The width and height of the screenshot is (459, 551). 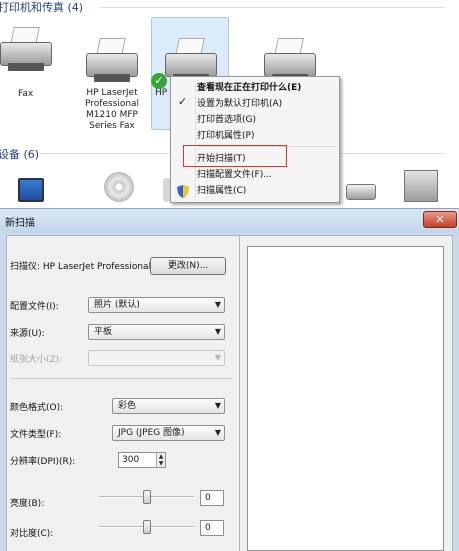 I want to click on menu-gutter, so click(x=195, y=139).